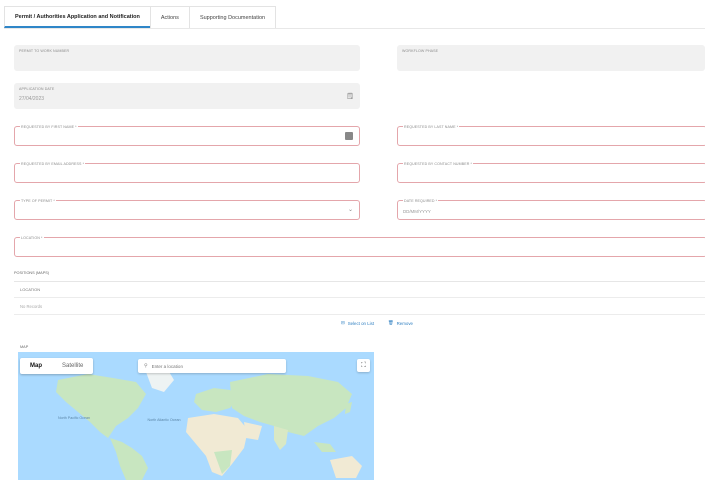 The height and width of the screenshot is (480, 705). I want to click on field-label: REQUESTED BY EMAIL ADDRESS *, so click(53, 164).